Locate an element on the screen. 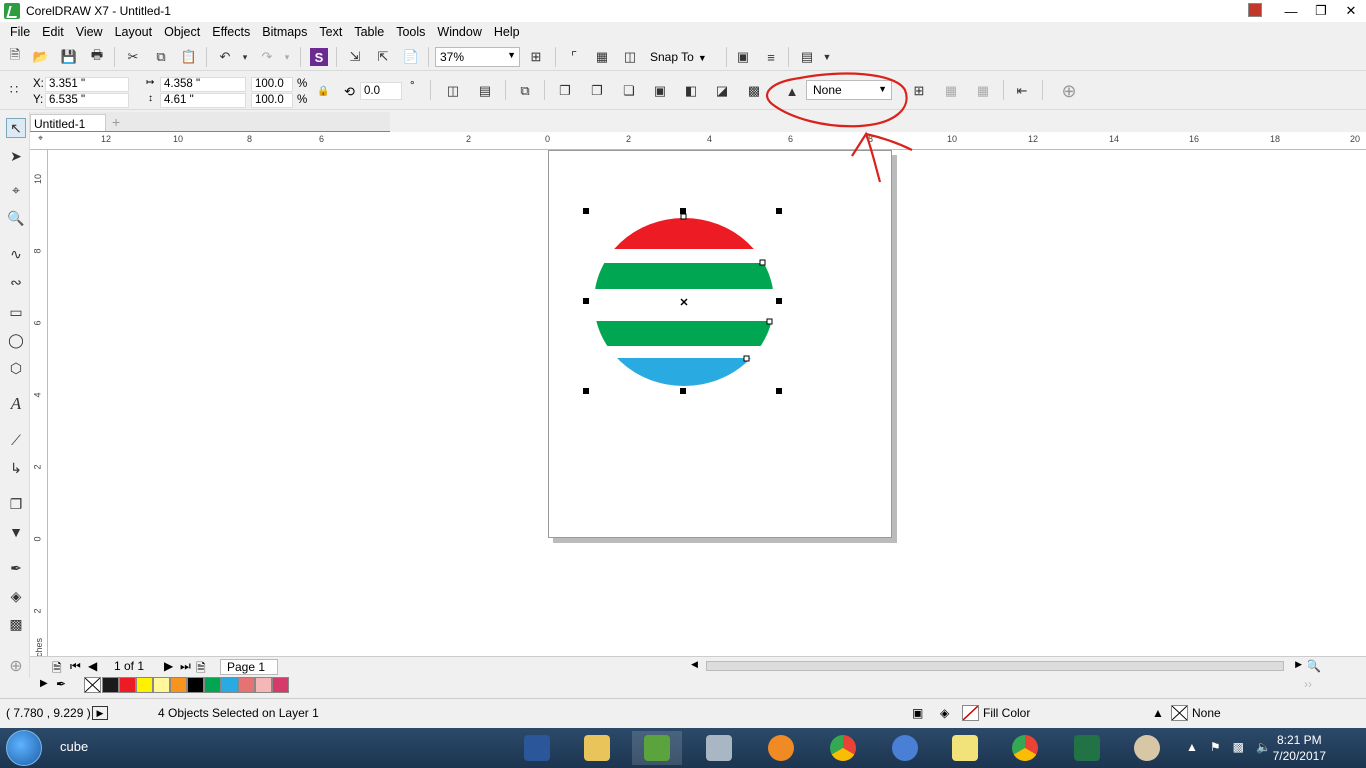 This screenshot has height=768, width=1366. network-status-icon: ⚑ is located at coordinates (1215, 747).